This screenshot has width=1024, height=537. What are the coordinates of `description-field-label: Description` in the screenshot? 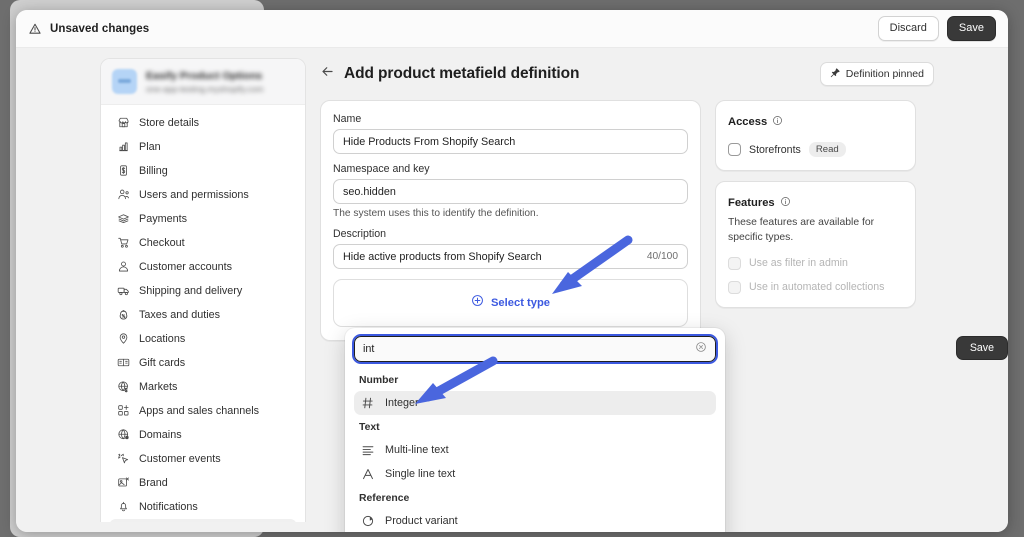 It's located at (359, 234).